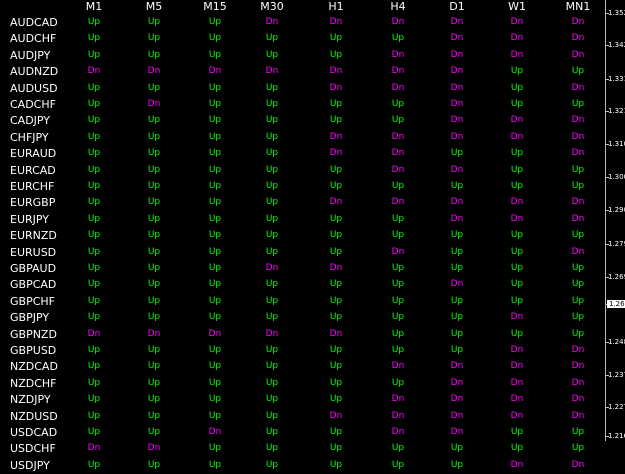 This screenshot has height=474, width=625. What do you see at coordinates (302, 120) in the screenshot?
I see `symbol-row-cadjpy: CADJPY Up Up Up Up Up Up Dn Dn Dn` at bounding box center [302, 120].